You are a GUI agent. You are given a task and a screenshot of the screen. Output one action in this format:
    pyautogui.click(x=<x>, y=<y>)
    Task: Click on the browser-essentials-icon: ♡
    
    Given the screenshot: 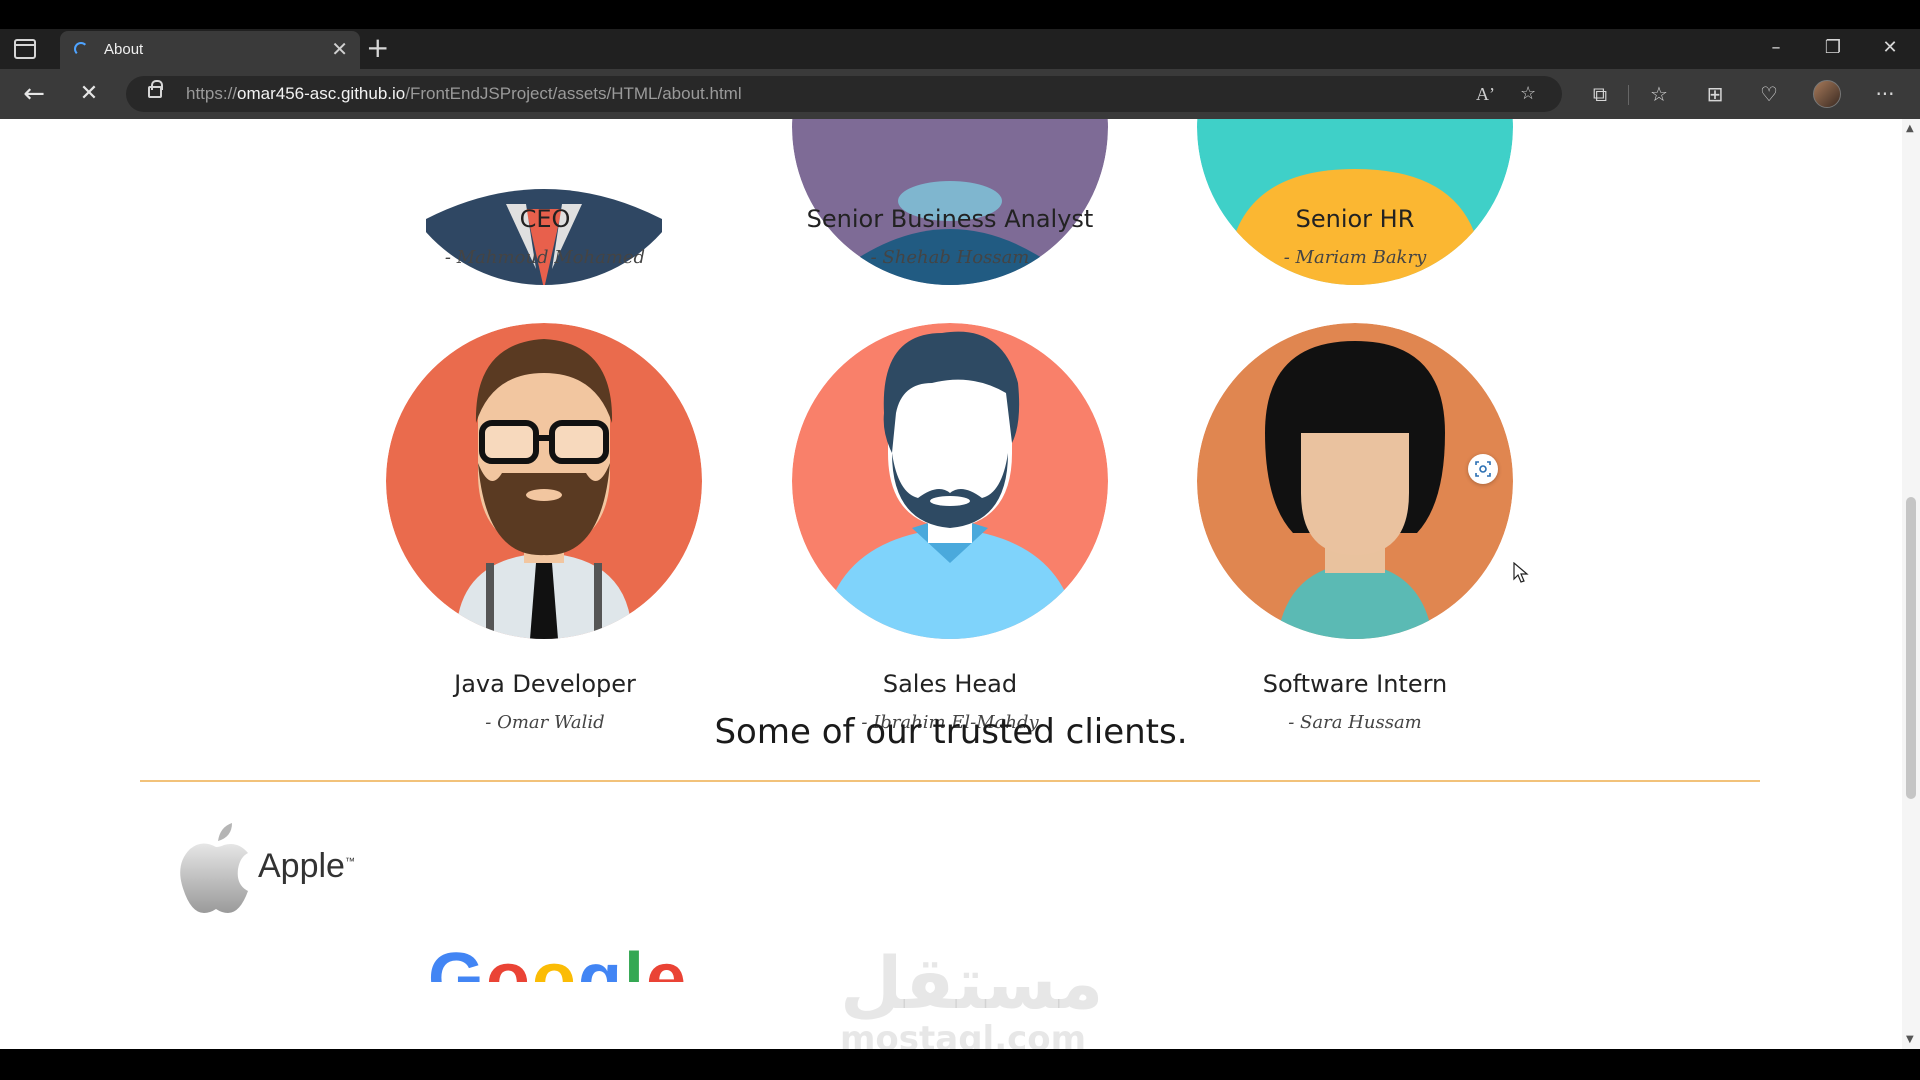 What is the action you would take?
    pyautogui.click(x=1769, y=94)
    